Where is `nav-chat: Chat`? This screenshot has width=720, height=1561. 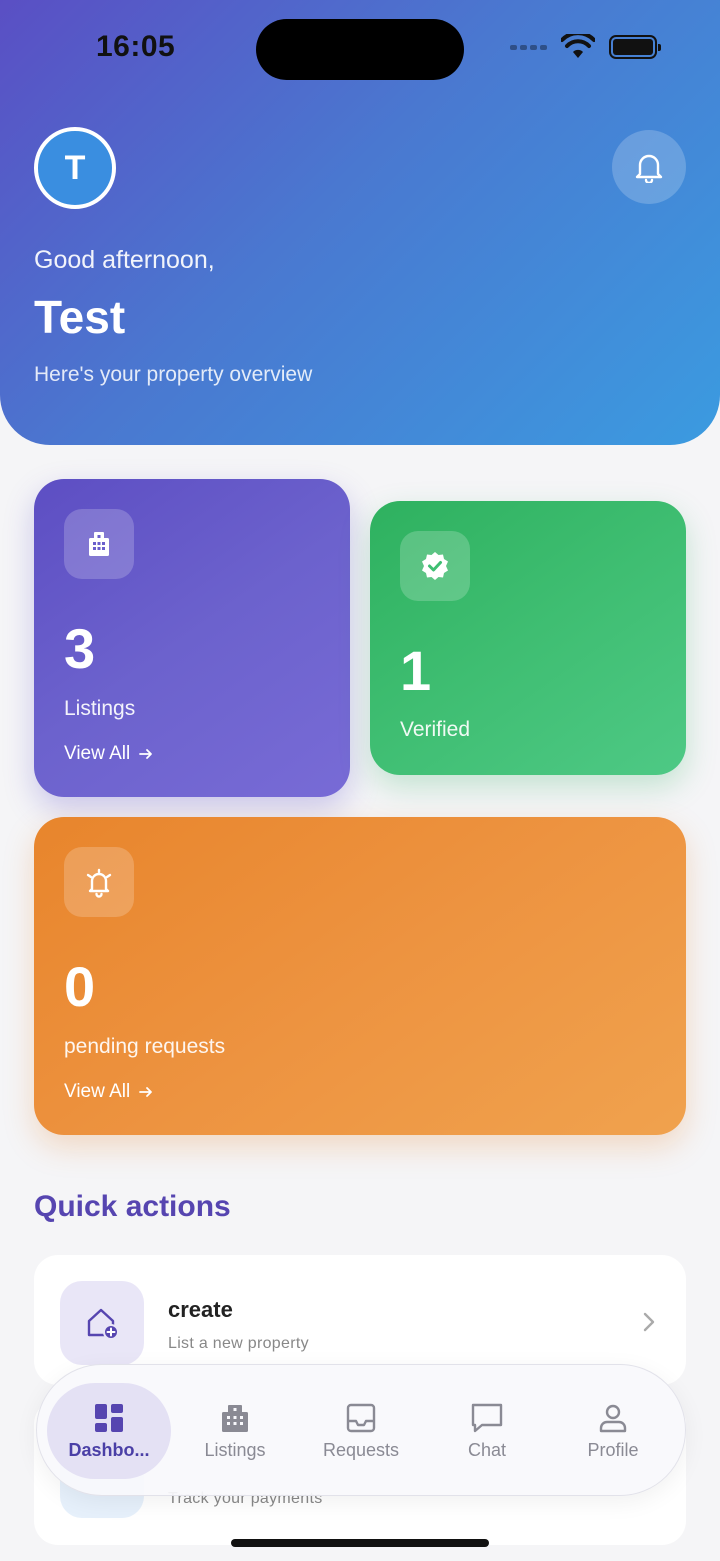 nav-chat: Chat is located at coordinates (487, 1431).